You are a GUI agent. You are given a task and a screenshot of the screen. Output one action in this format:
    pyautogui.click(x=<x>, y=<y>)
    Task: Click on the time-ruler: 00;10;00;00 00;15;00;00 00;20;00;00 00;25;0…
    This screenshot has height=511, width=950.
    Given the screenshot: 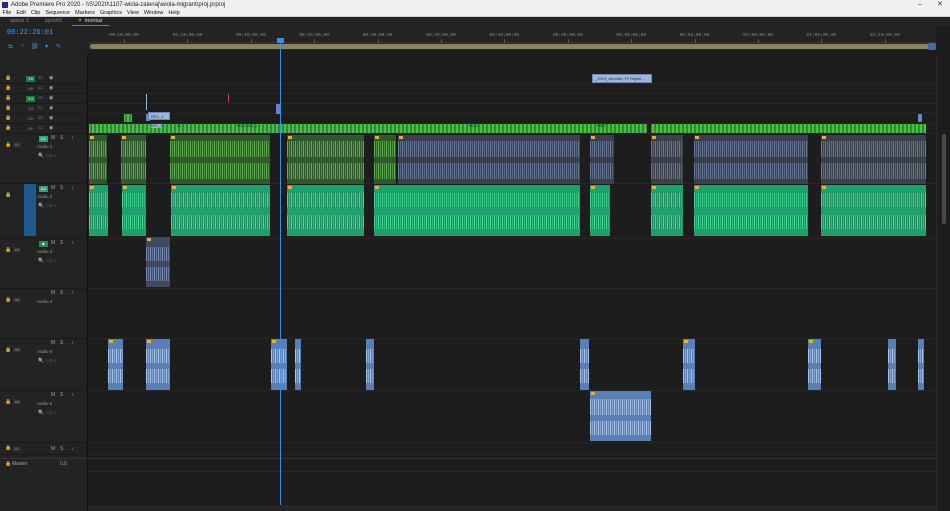 What is the action you would take?
    pyautogui.click(x=512, y=34)
    